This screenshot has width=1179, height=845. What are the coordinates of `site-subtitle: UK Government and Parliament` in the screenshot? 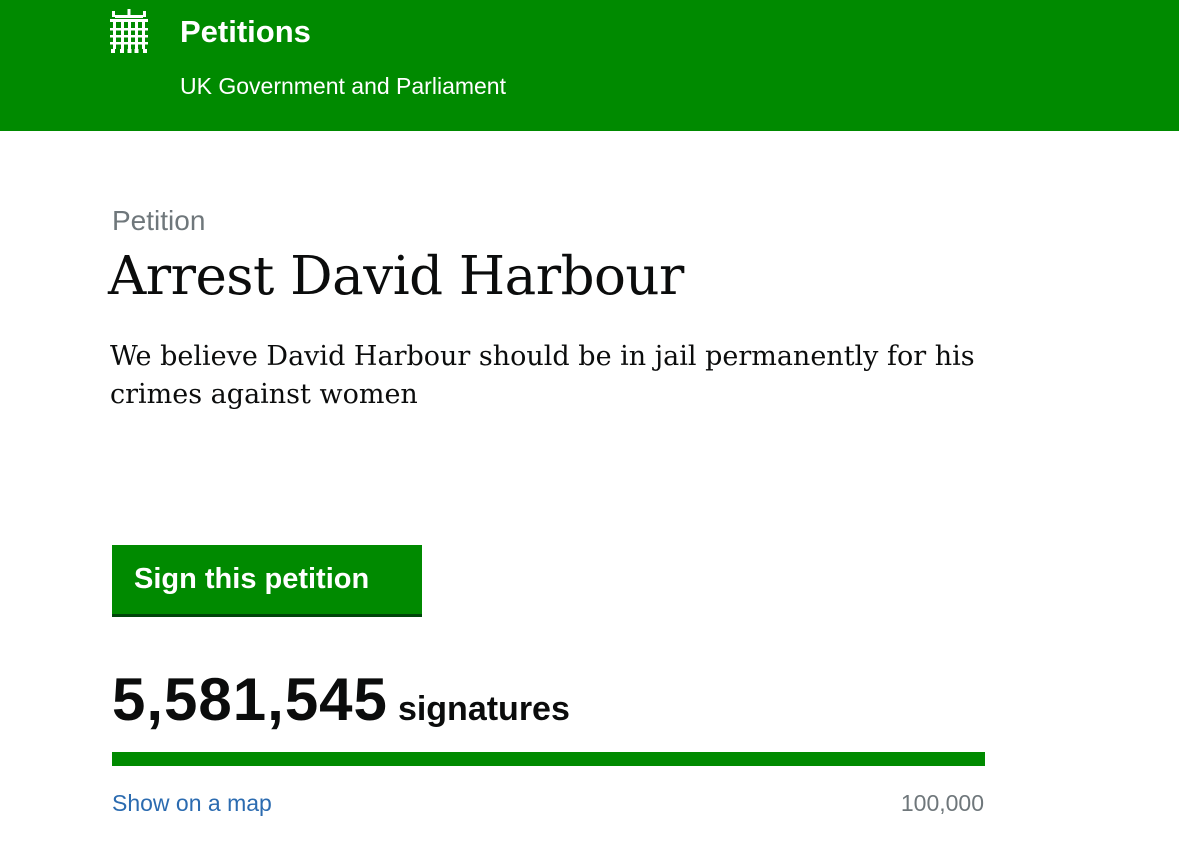 It's located at (343, 86).